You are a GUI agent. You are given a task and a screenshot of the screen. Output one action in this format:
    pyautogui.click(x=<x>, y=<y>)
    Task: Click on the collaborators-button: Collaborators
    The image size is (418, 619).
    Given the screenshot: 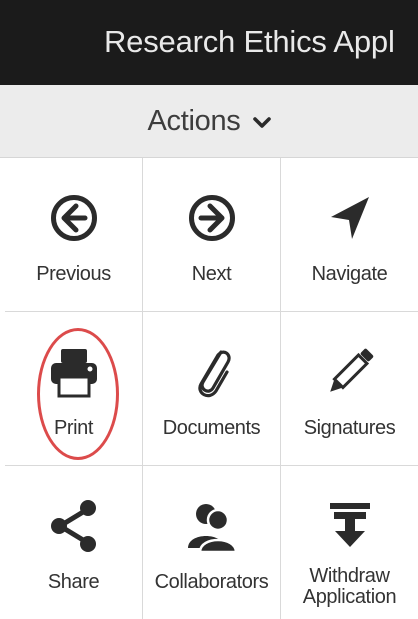 What is the action you would take?
    pyautogui.click(x=212, y=542)
    